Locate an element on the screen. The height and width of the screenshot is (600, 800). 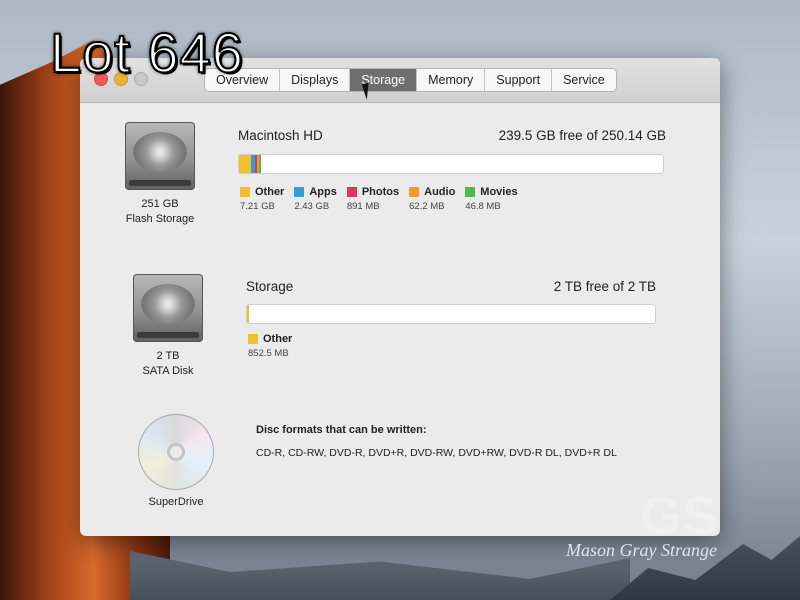
disc-formats-title: Disc formats that can be written: is located at coordinates (341, 430).